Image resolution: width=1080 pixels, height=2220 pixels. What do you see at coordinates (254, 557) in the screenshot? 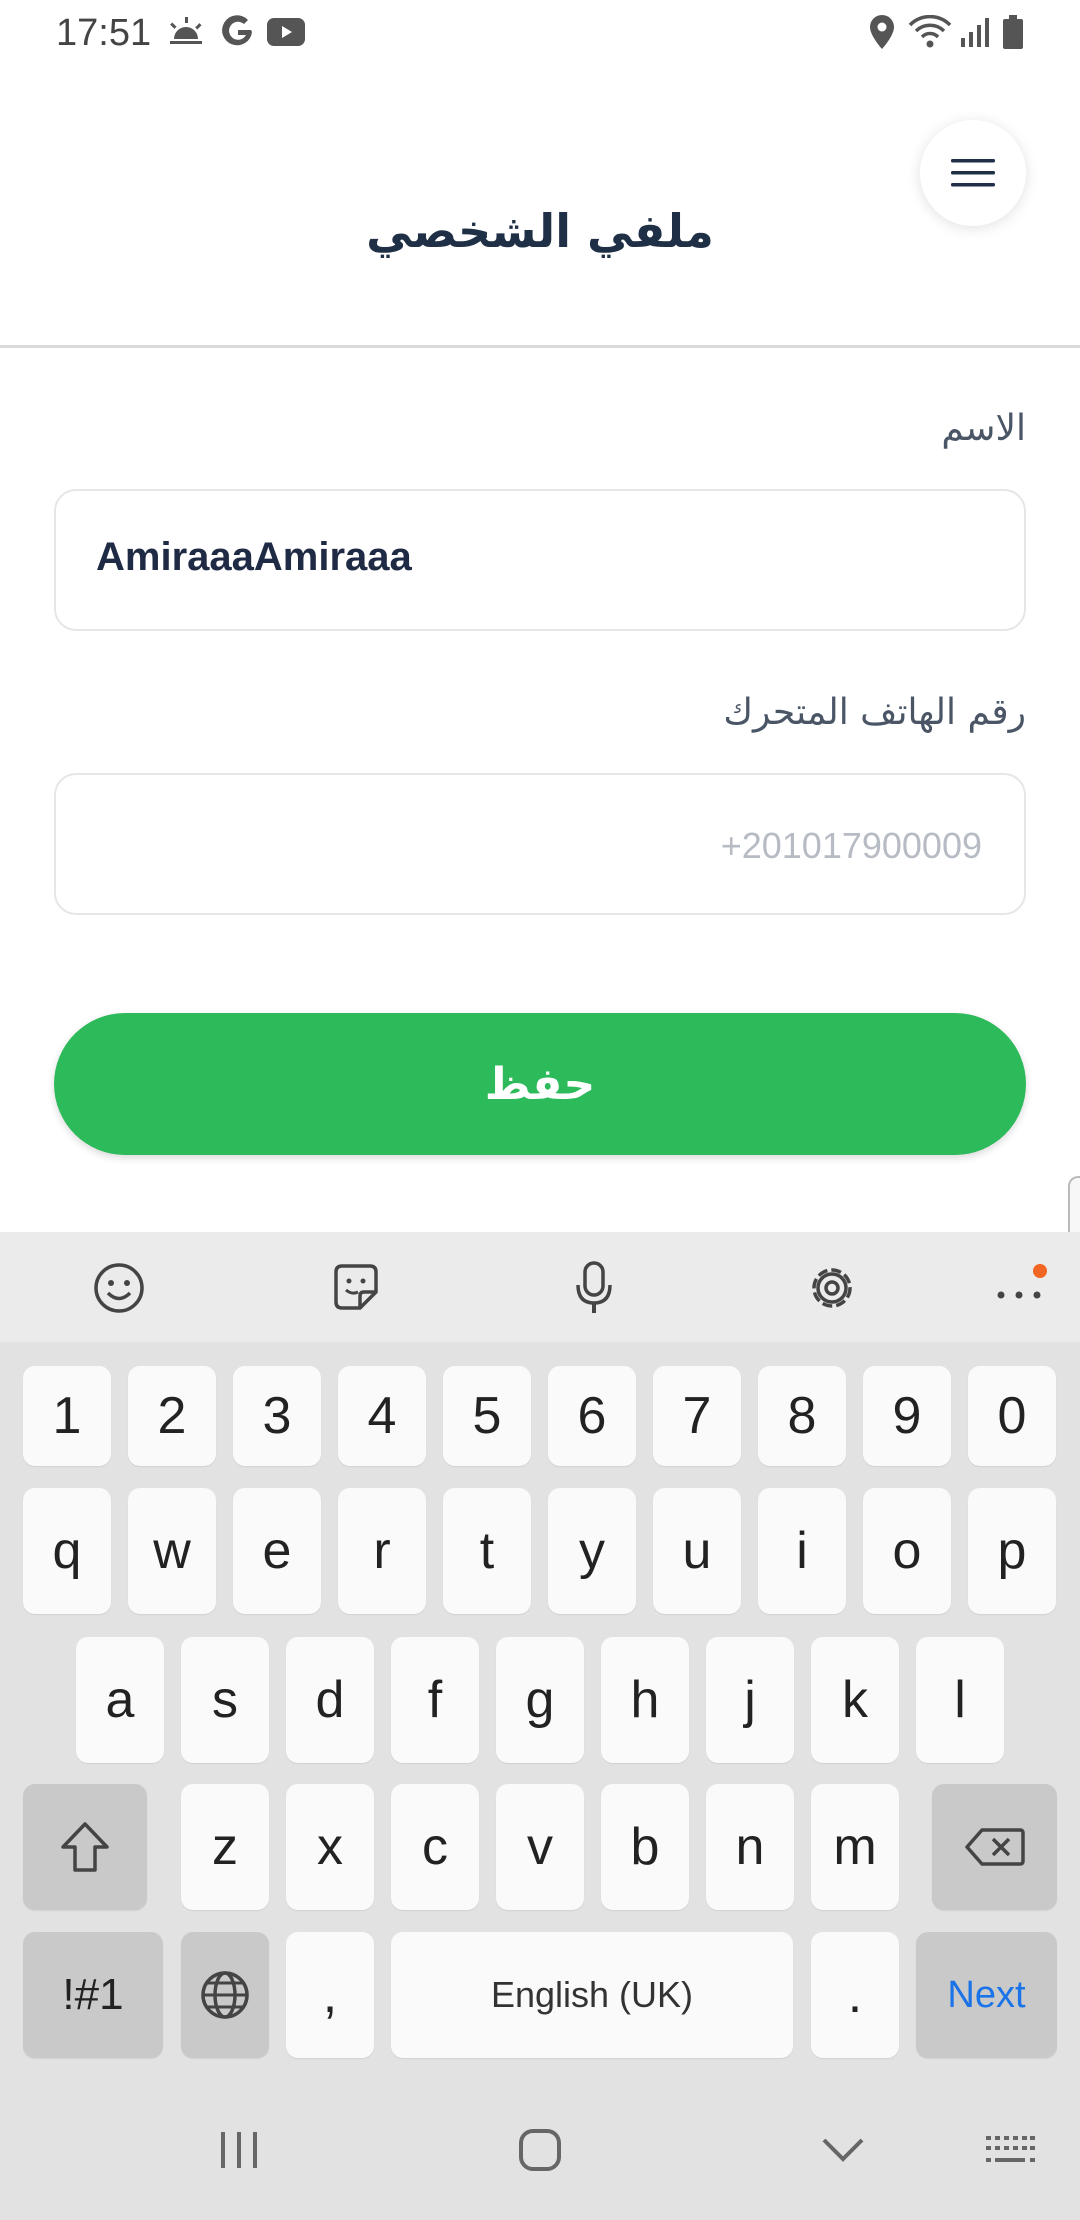
I see `name-input-value: AmiraaaAmiraaa` at bounding box center [254, 557].